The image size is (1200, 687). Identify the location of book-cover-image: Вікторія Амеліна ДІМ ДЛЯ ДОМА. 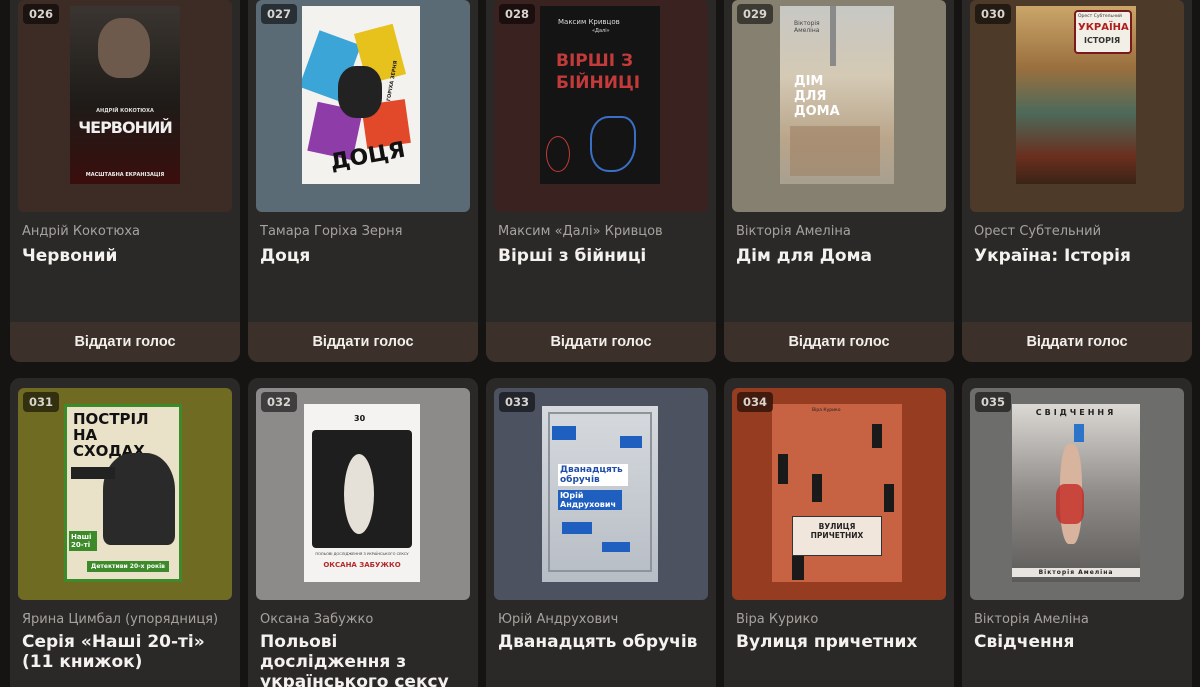
(837, 95).